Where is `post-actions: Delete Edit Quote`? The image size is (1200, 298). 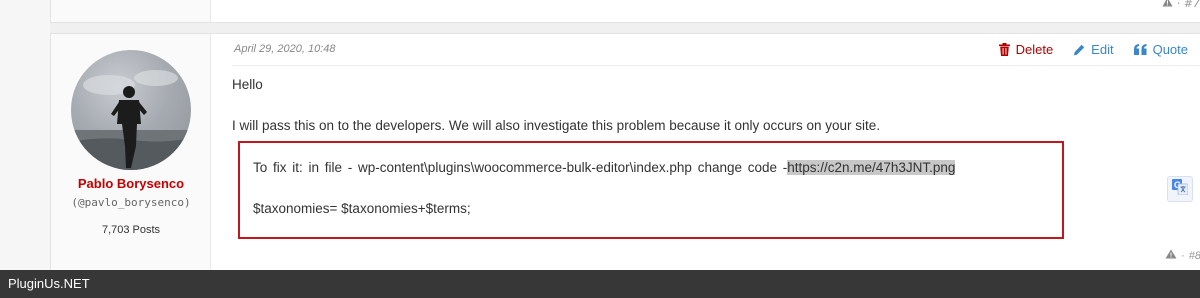 post-actions: Delete Edit Quote is located at coordinates (1093, 49).